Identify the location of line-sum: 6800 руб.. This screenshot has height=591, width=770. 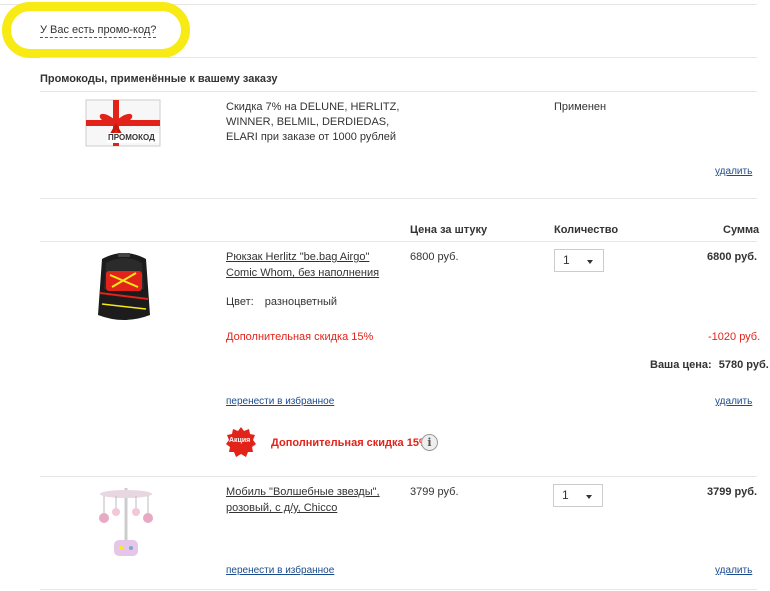
(732, 257).